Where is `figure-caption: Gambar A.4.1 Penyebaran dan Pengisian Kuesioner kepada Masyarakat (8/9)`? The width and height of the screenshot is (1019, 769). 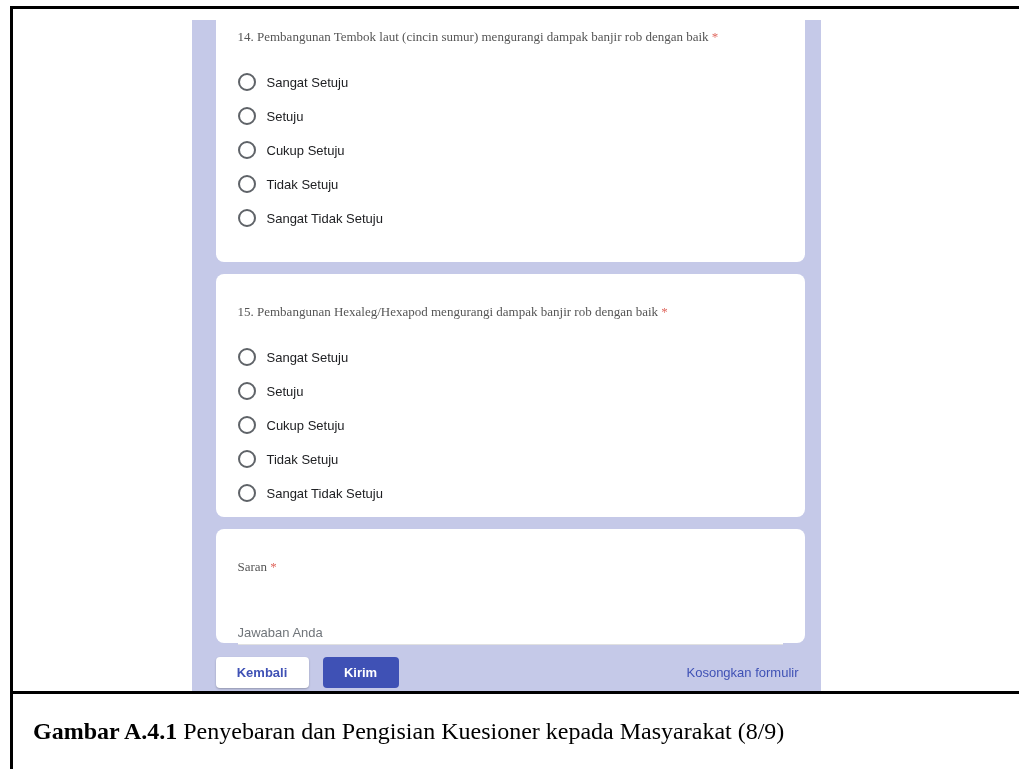 figure-caption: Gambar A.4.1 Penyebaran dan Pengisian Kuesioner kepada Masyarakat (8/9) is located at coordinates (409, 731).